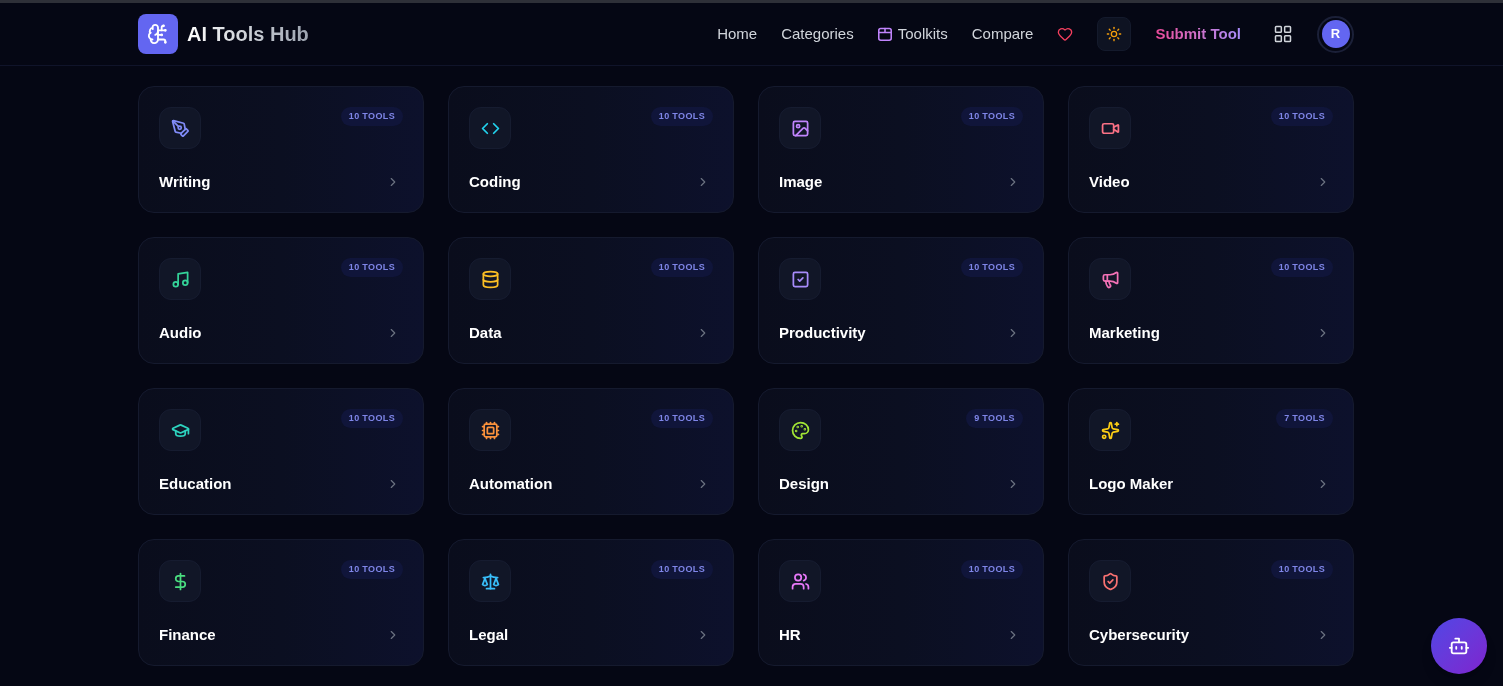  What do you see at coordinates (1335, 34) in the screenshot?
I see `avatar-button: R` at bounding box center [1335, 34].